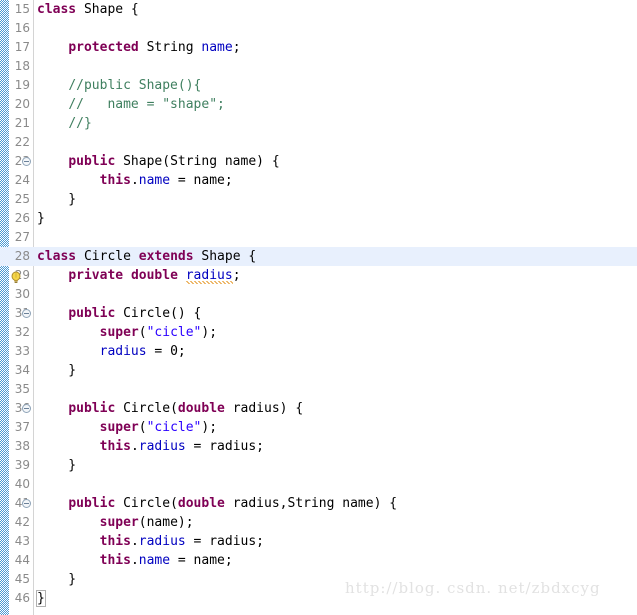 The width and height of the screenshot is (637, 615). Describe the element at coordinates (318, 332) in the screenshot. I see `code-line: 32 super("cicle");` at that location.